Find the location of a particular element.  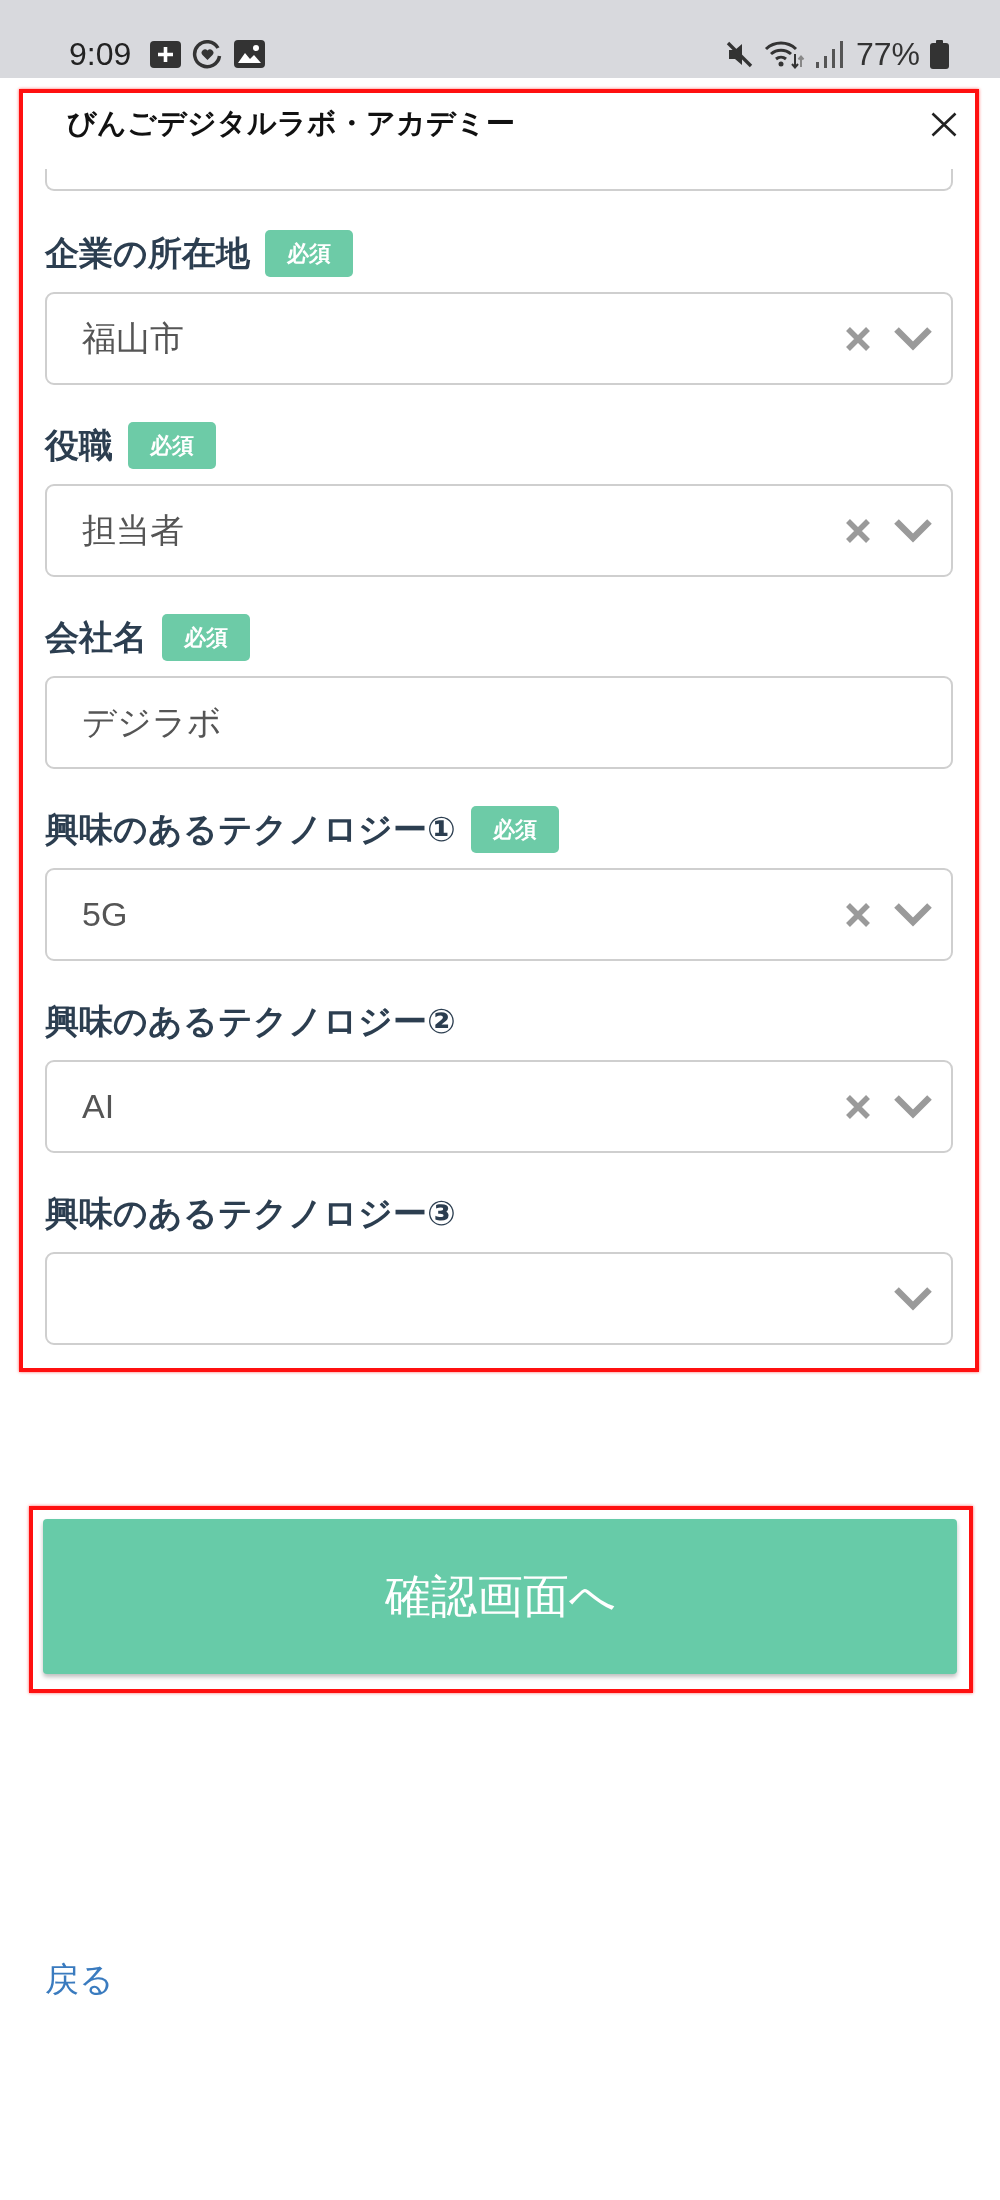

field-label: 会社名 is located at coordinates (96, 637).